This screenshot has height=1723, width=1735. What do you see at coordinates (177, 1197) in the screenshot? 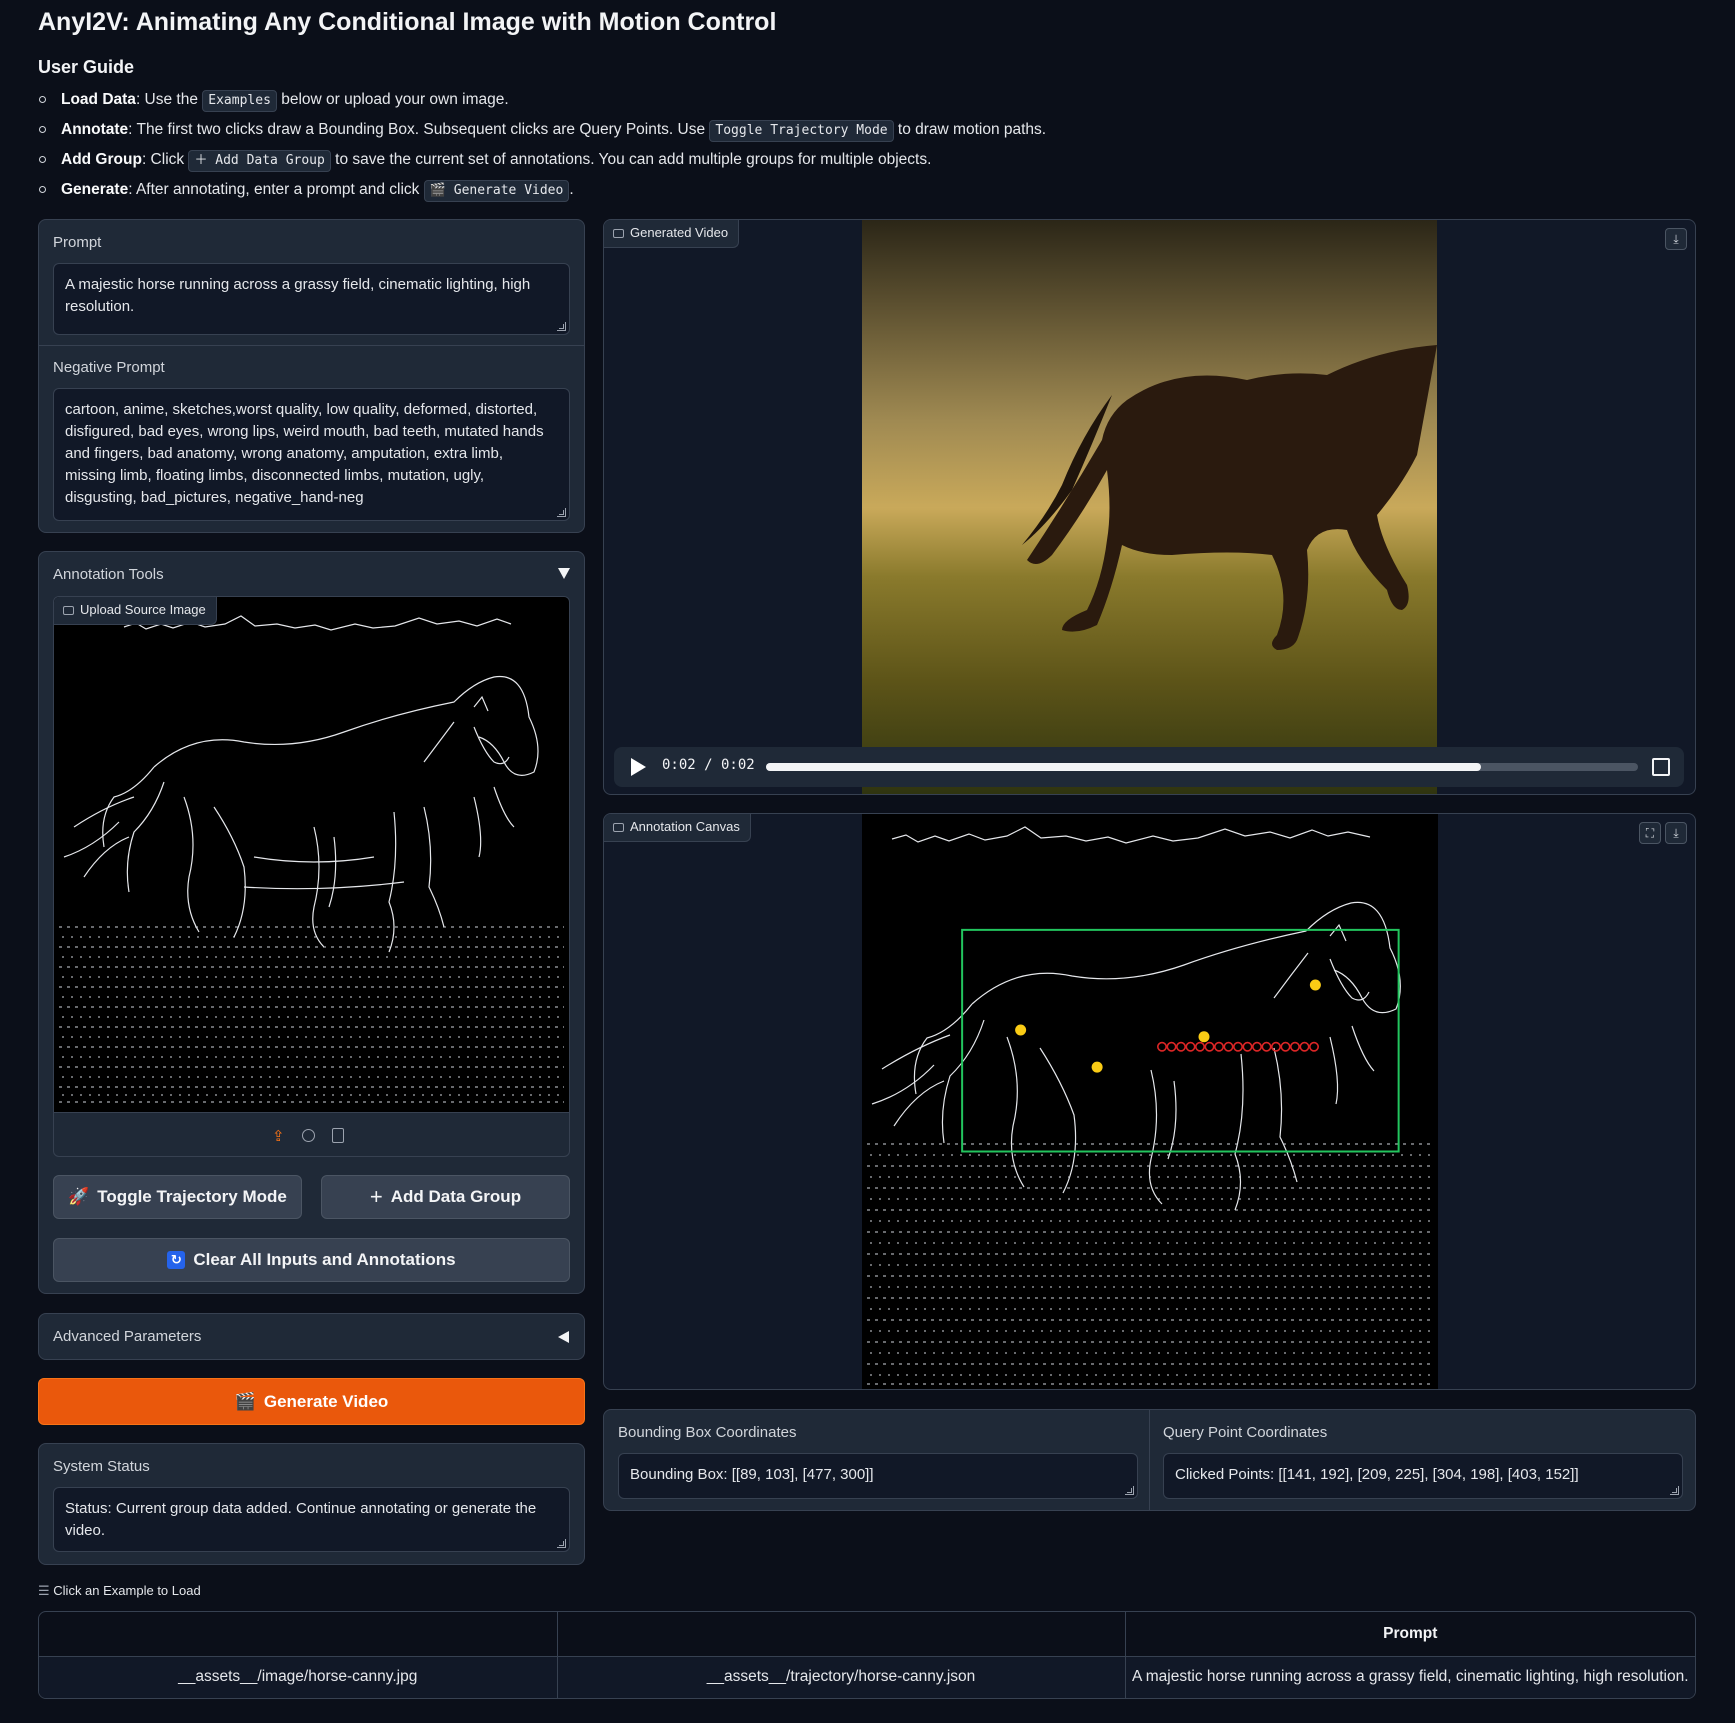
I see `toggle-trajectory-button: 🚀 Toggle Trajectory Mode` at bounding box center [177, 1197].